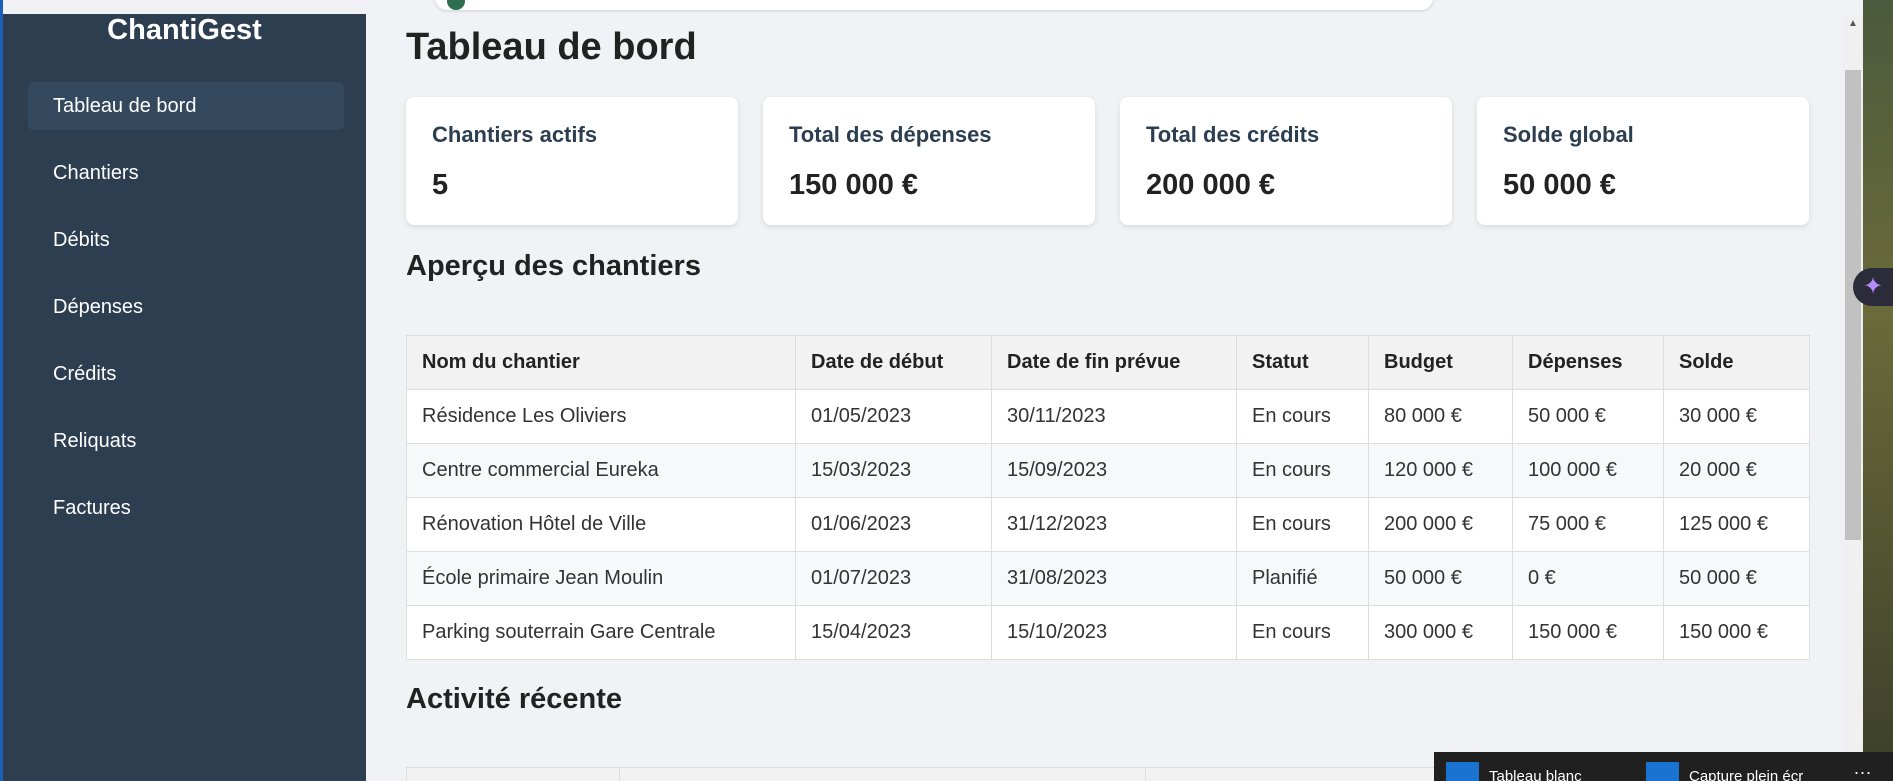 The height and width of the screenshot is (781, 1893). Describe the element at coordinates (890, 134) in the screenshot. I see `card-label: Total des dépenses` at that location.